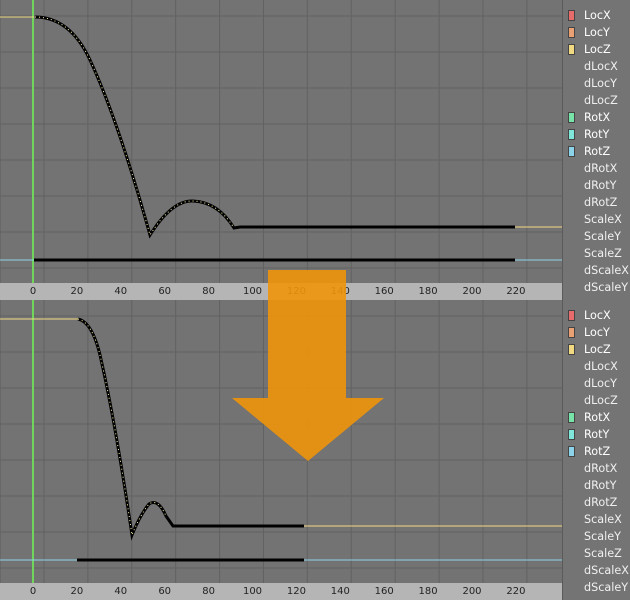 The image size is (630, 600). Describe the element at coordinates (600, 383) in the screenshot. I see `channel-label: dLocY` at that location.